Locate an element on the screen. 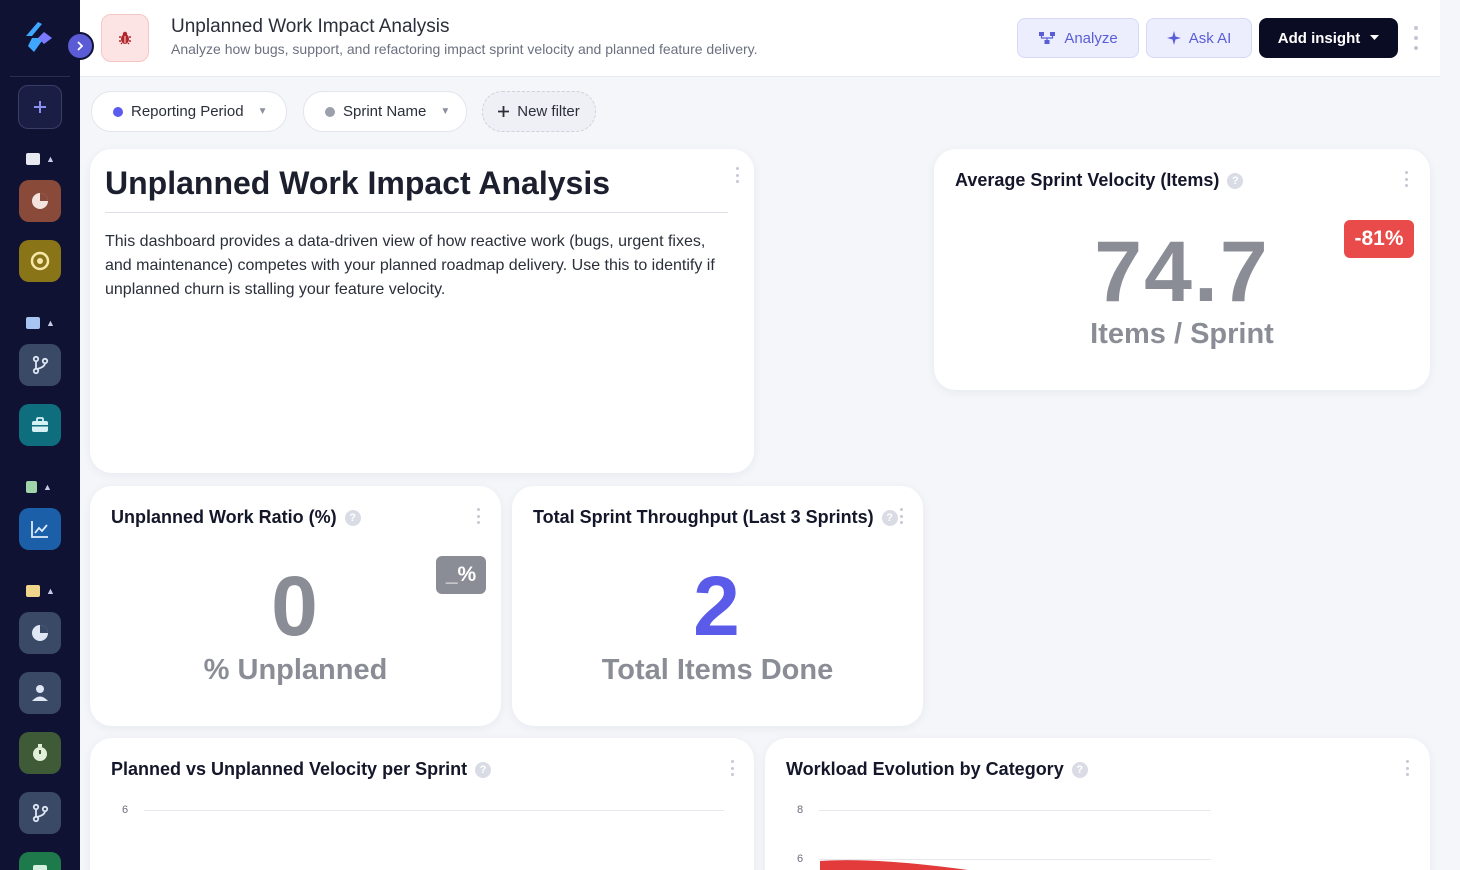 This screenshot has height=870, width=1460. page-title: Unplanned Work Impact Analysis is located at coordinates (310, 26).